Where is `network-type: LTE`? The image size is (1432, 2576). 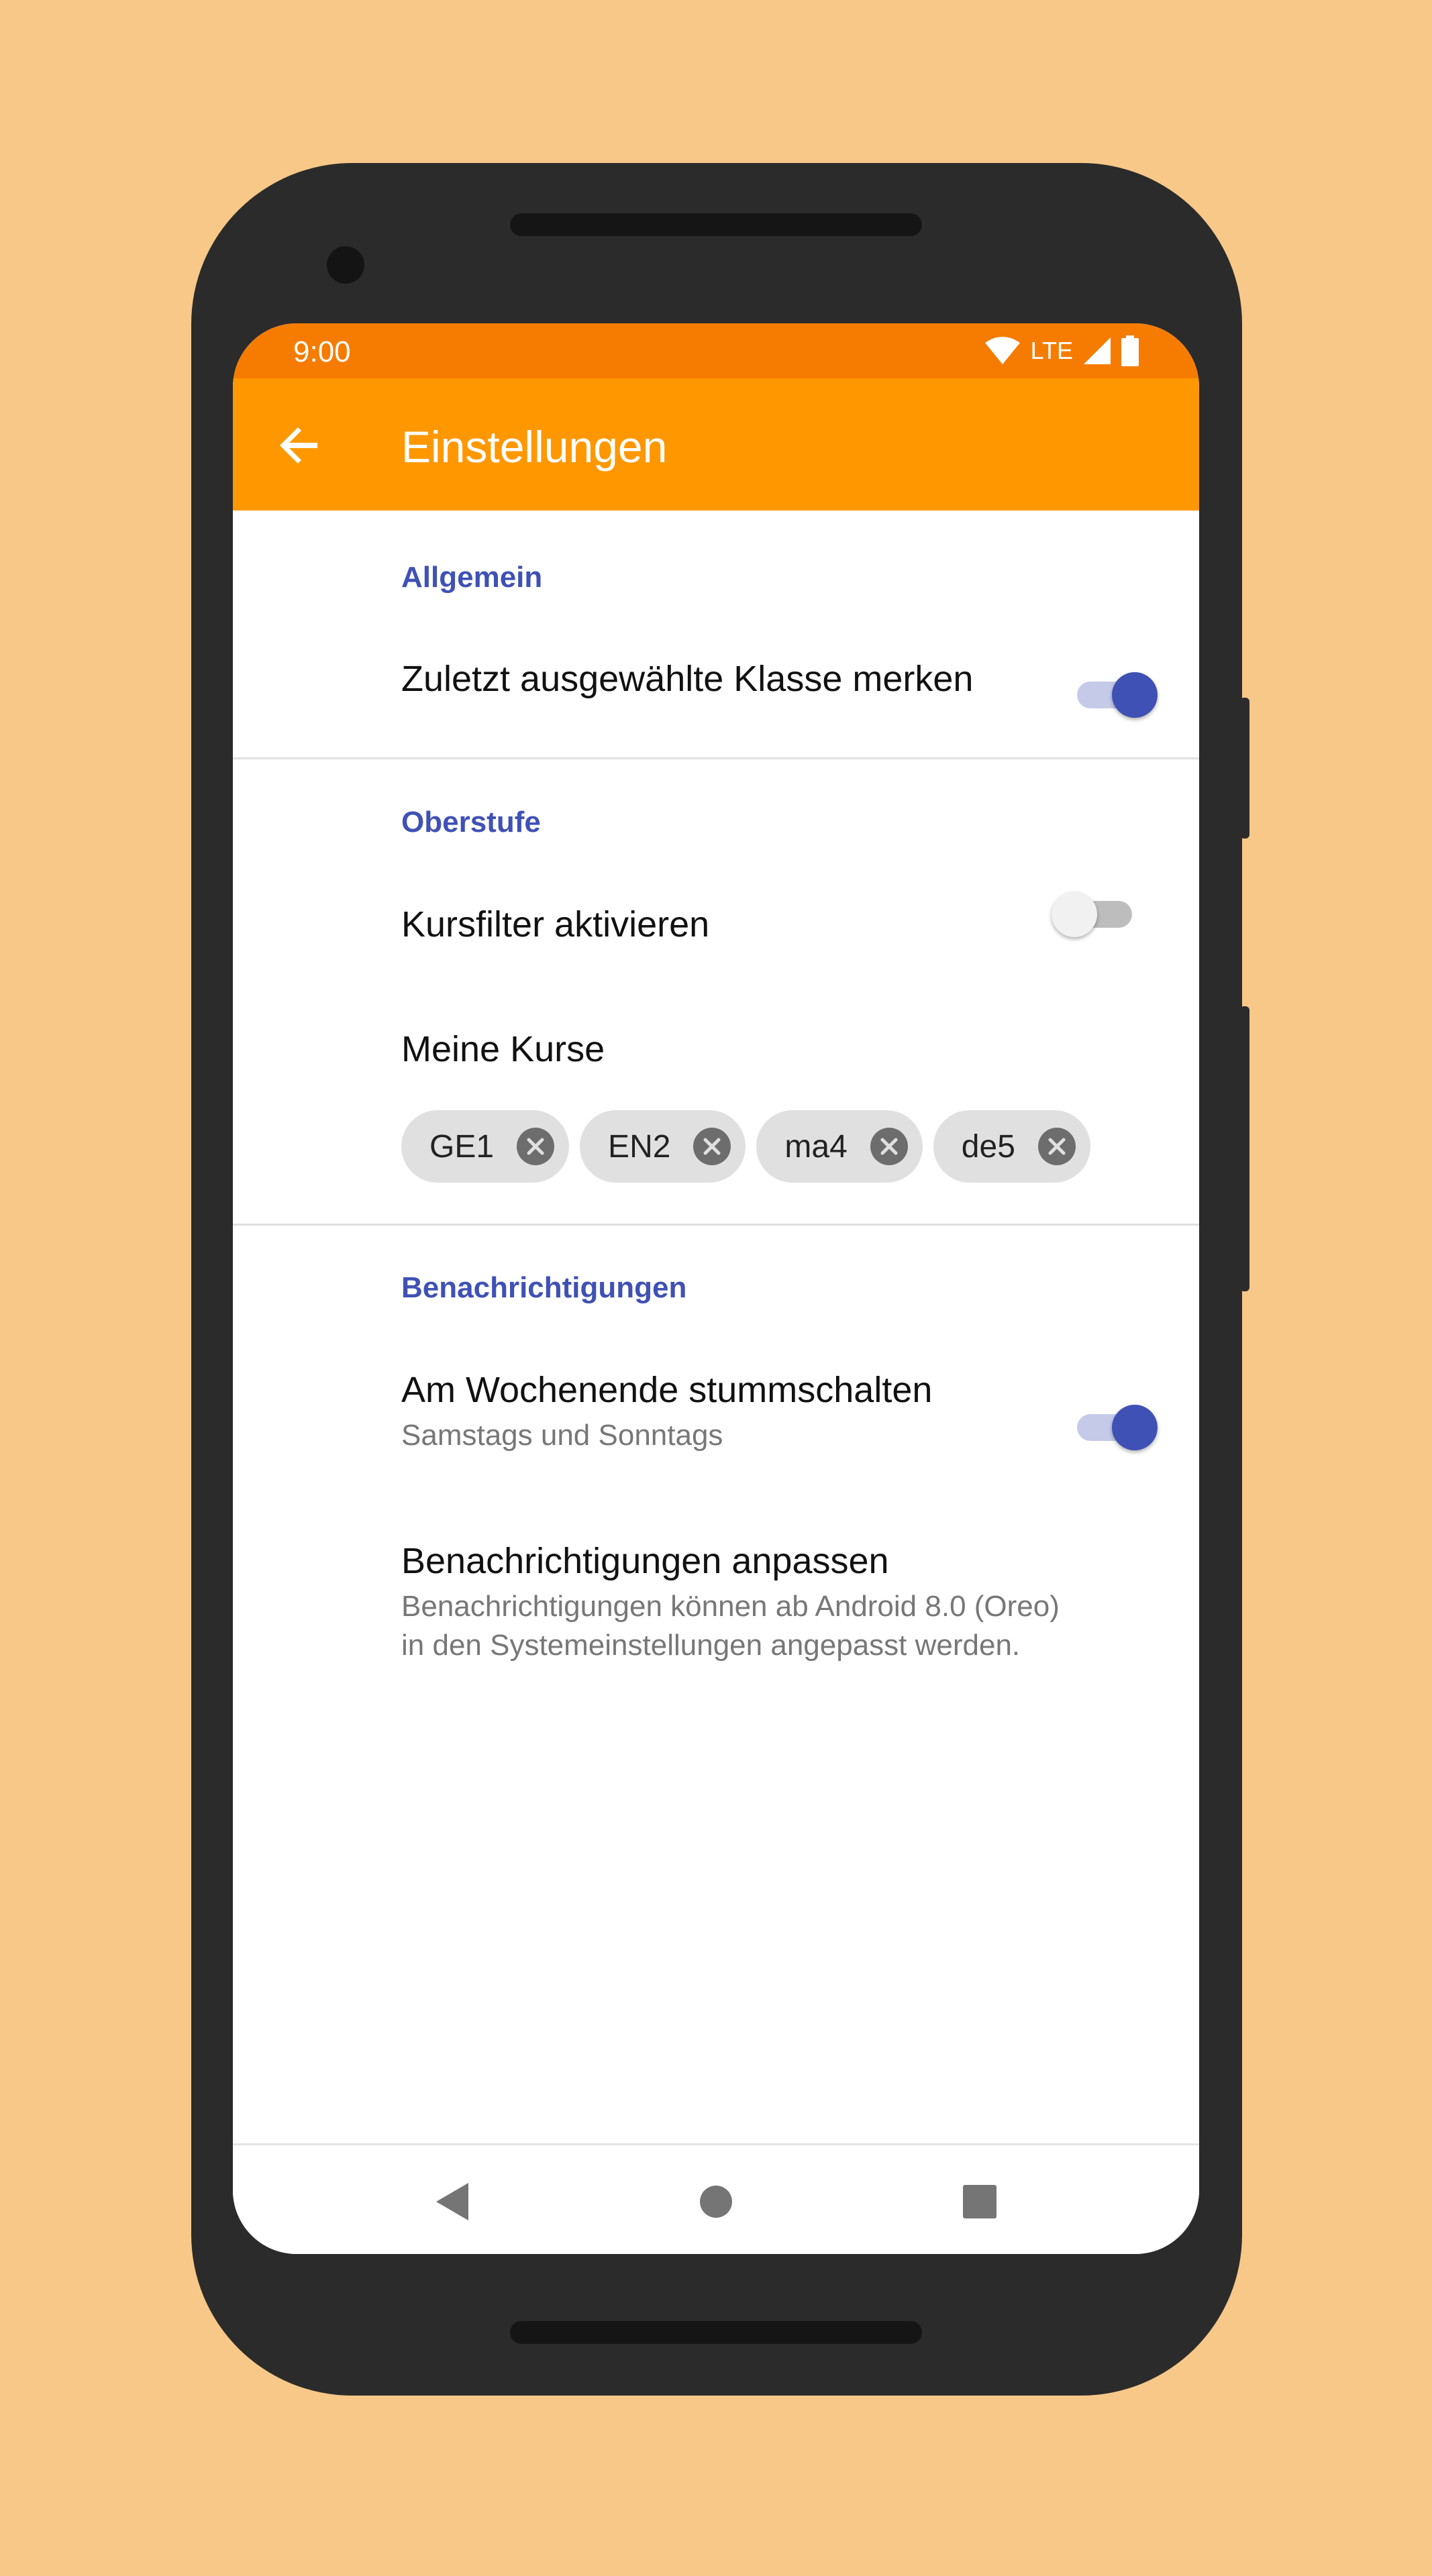
network-type: LTE is located at coordinates (1051, 350).